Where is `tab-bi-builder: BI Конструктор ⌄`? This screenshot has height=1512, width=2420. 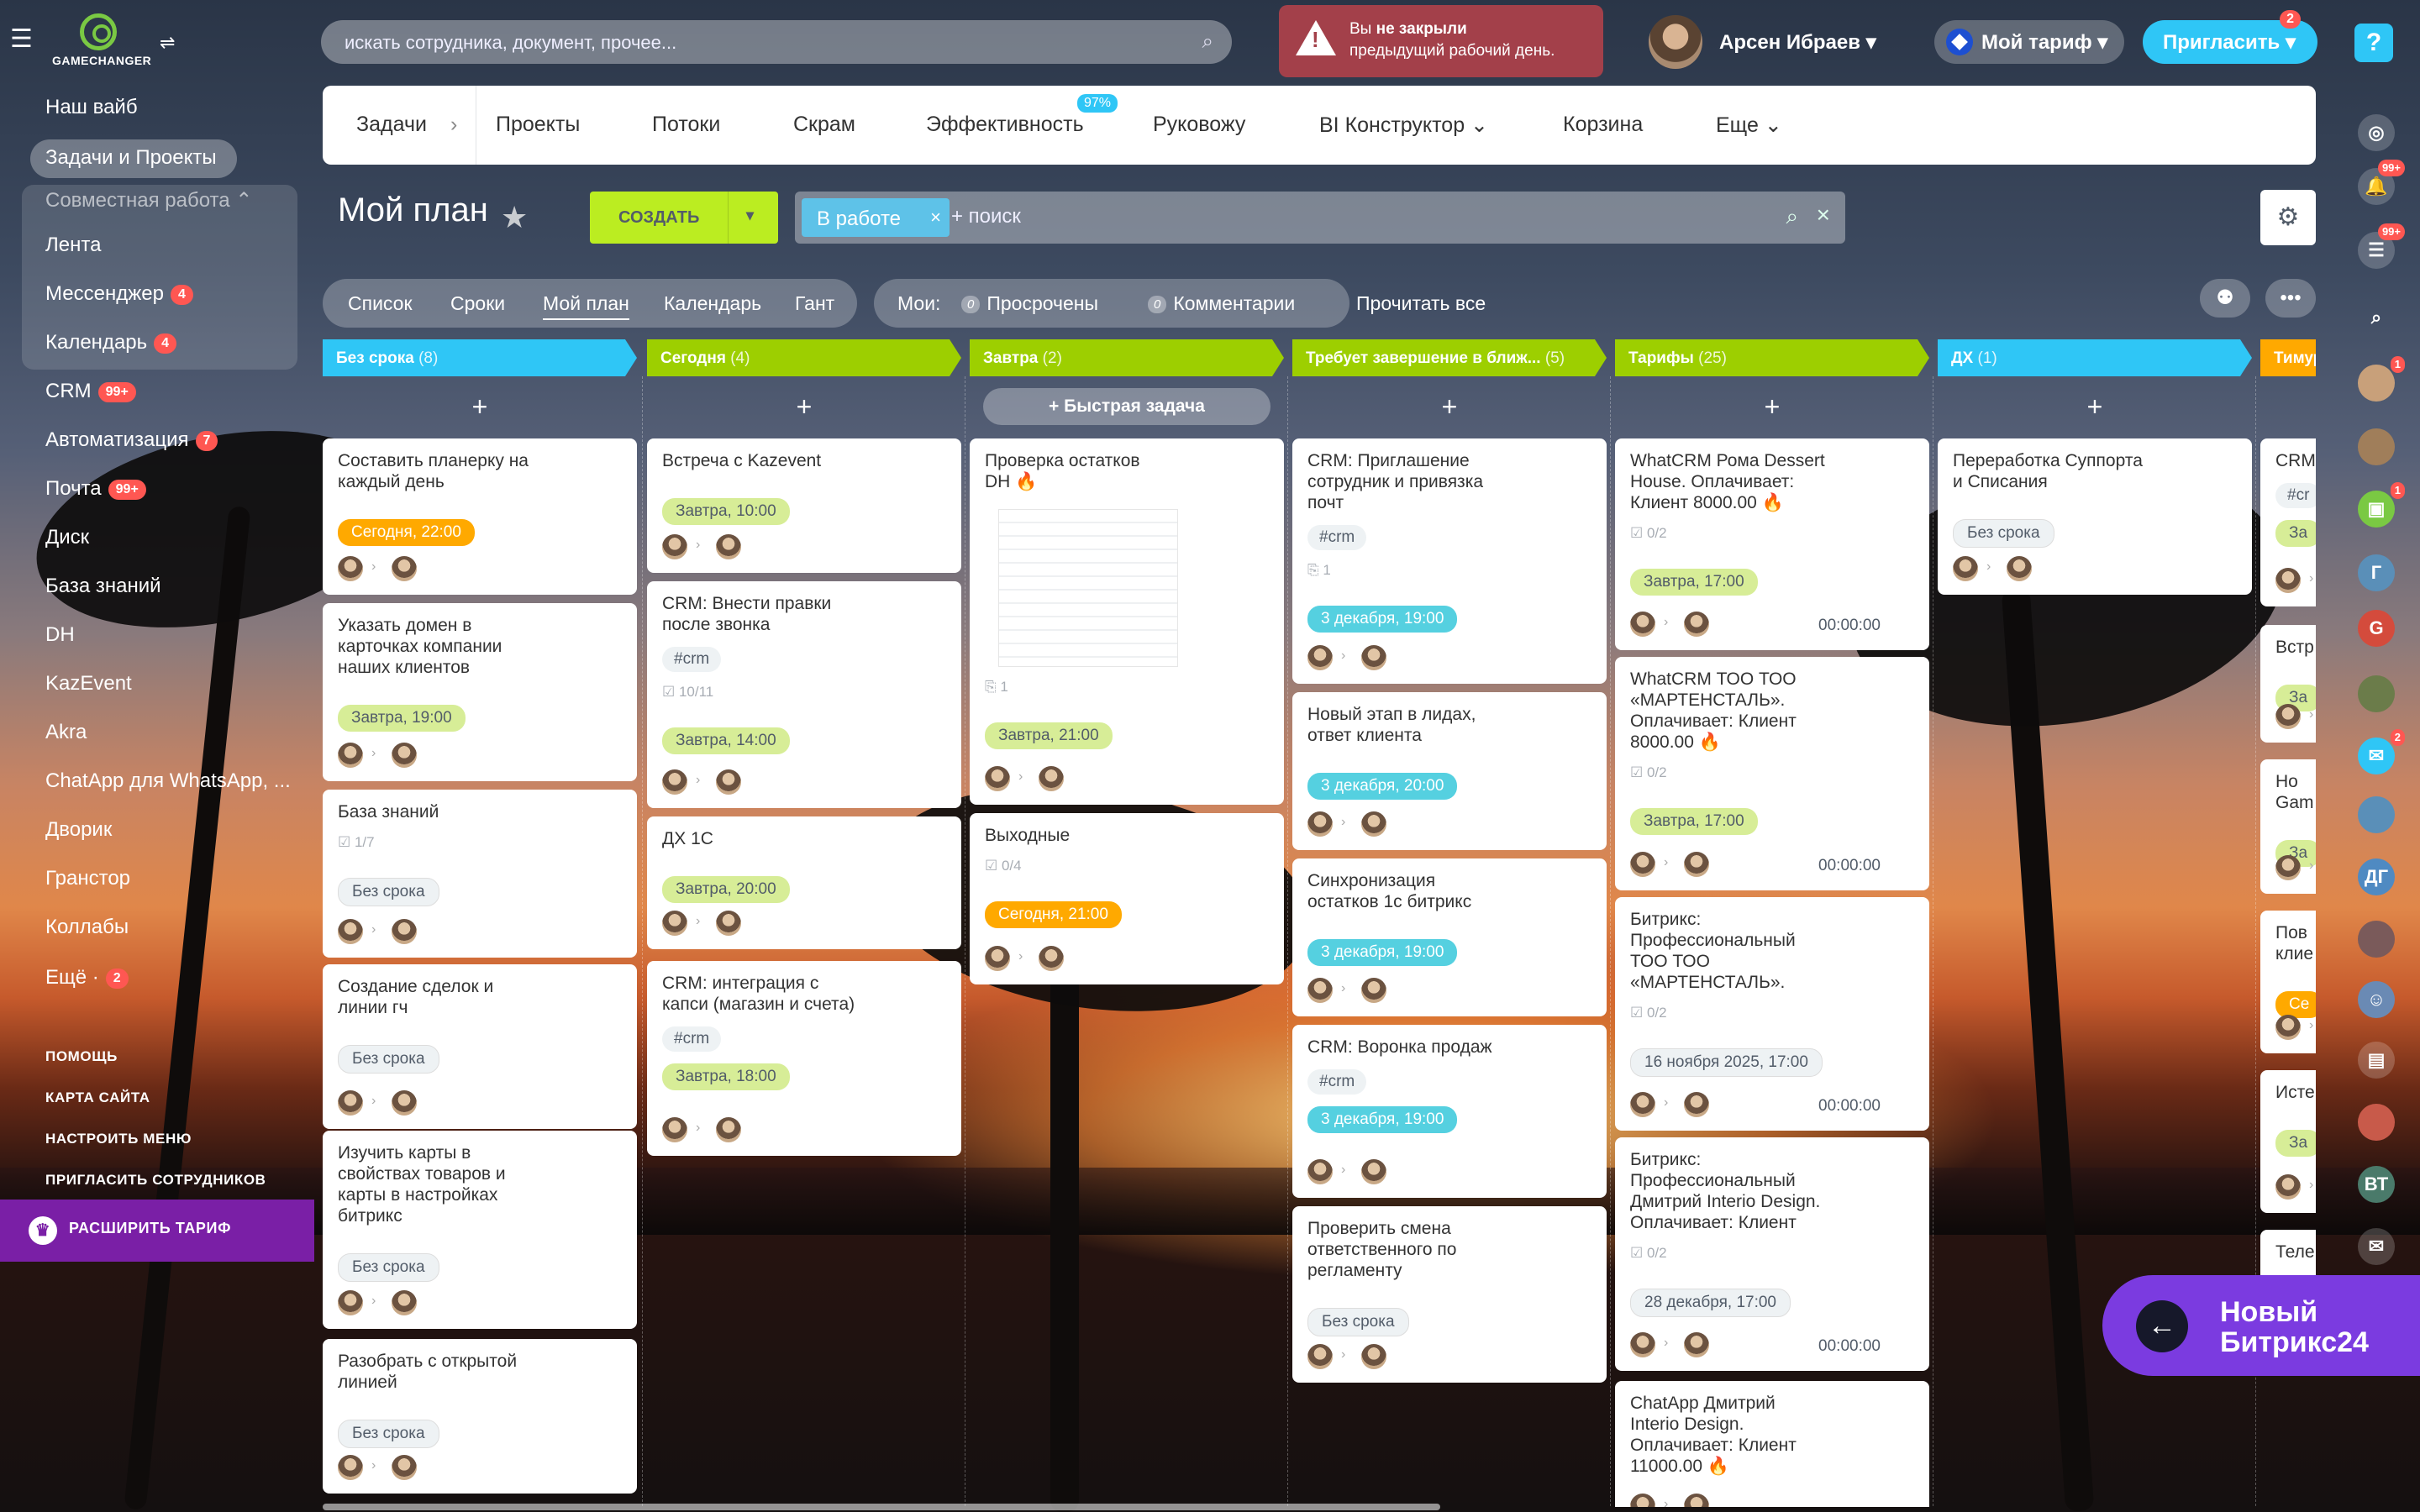
tab-bi-builder: BI Конструктор ⌄ is located at coordinates (1404, 125).